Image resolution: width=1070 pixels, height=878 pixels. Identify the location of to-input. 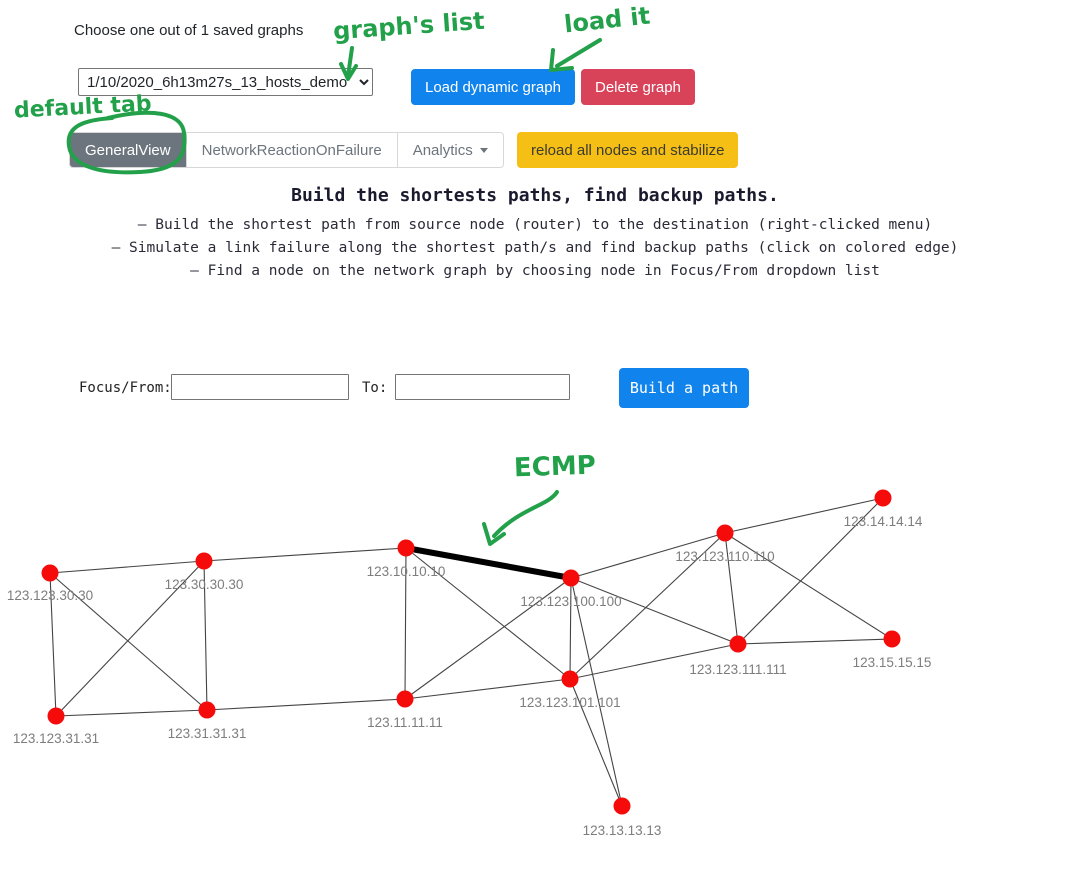
(482, 387).